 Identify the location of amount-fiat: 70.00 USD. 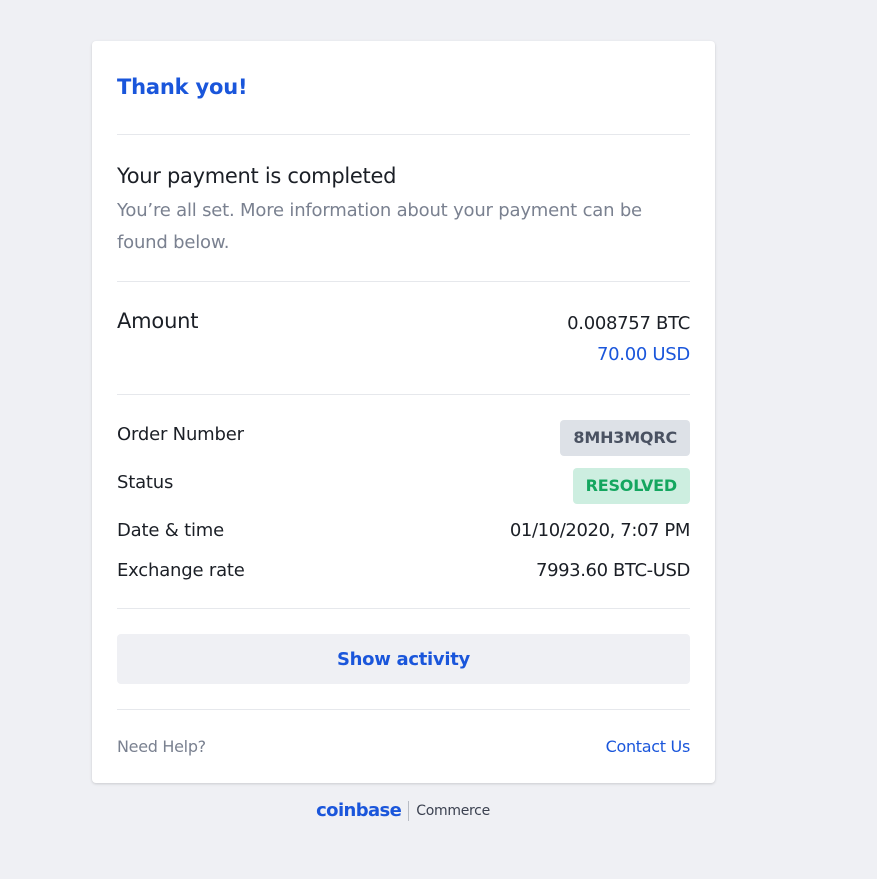
(643, 354).